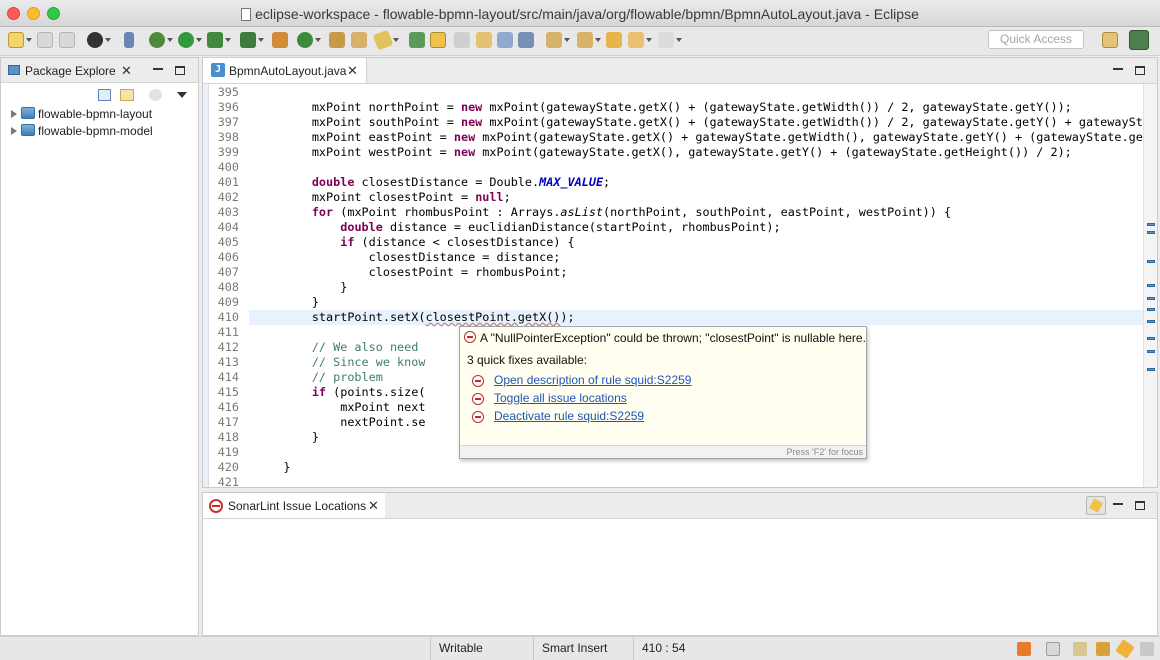  Describe the element at coordinates (285, 70) in the screenshot. I see `editor-tab-bpmnautolayout: J BpmnAutoLayout.java ✕` at that location.